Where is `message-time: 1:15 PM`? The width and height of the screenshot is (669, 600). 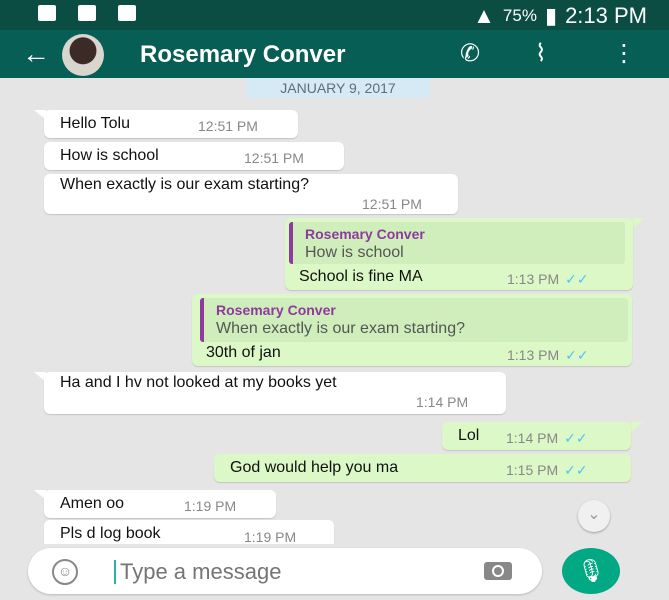 message-time: 1:15 PM is located at coordinates (532, 470).